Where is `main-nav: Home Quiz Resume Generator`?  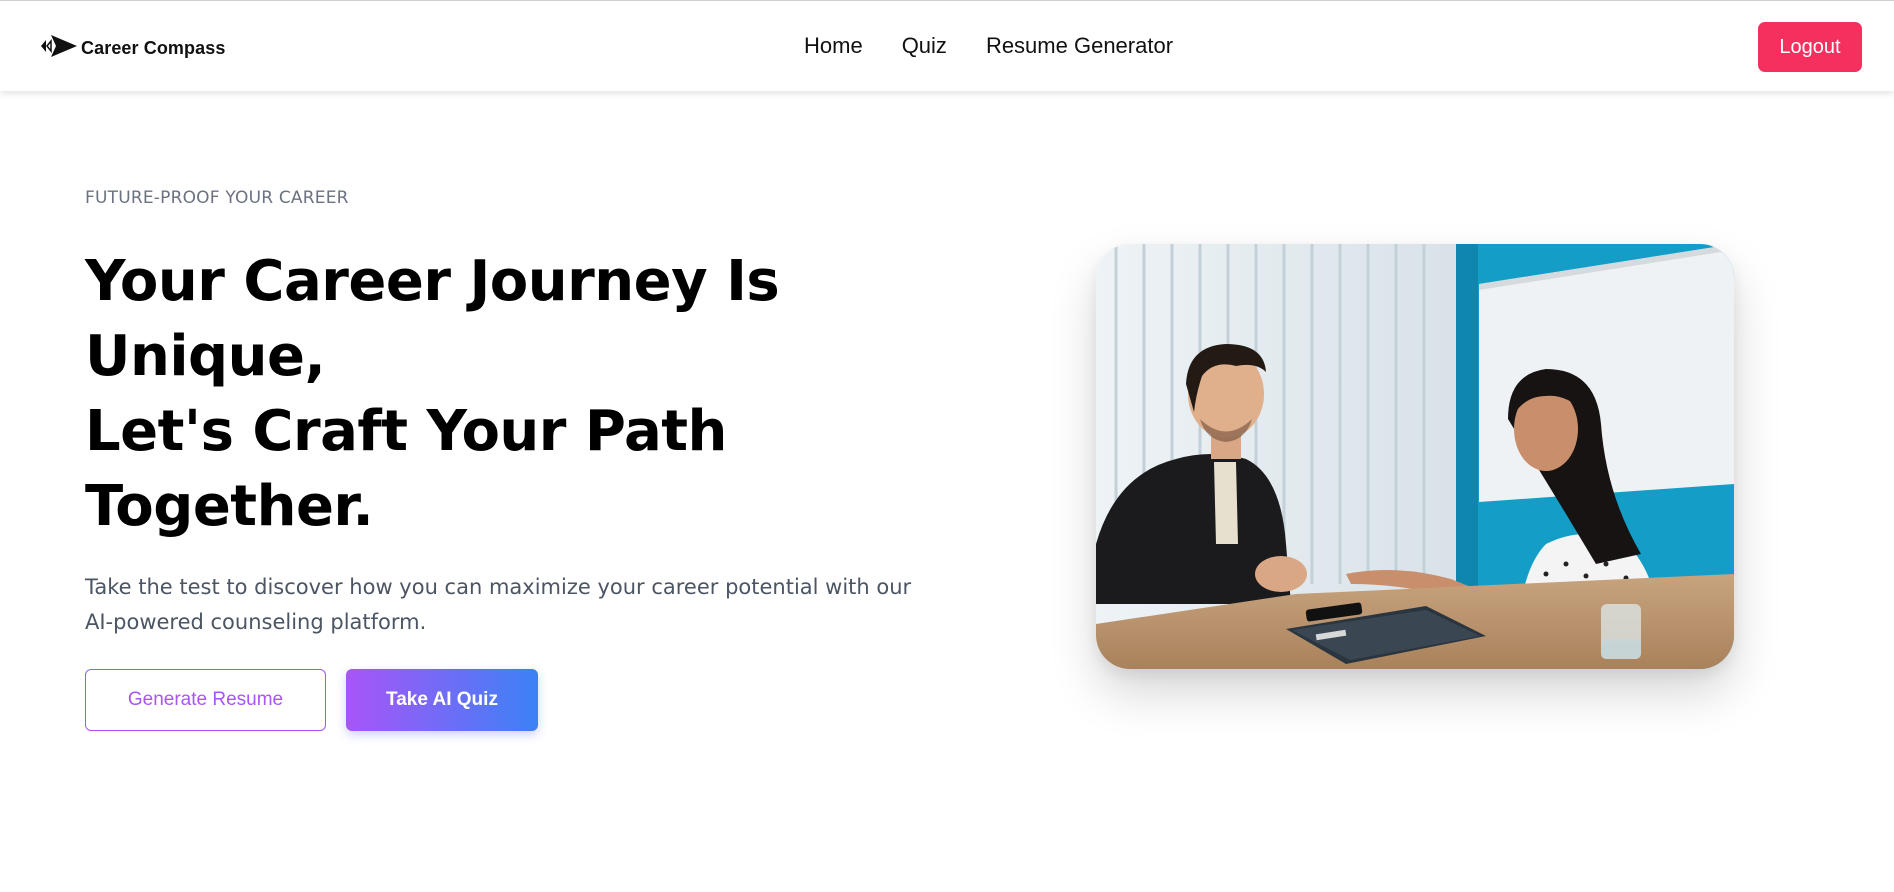
main-nav: Home Quiz Resume Generator is located at coordinates (988, 46).